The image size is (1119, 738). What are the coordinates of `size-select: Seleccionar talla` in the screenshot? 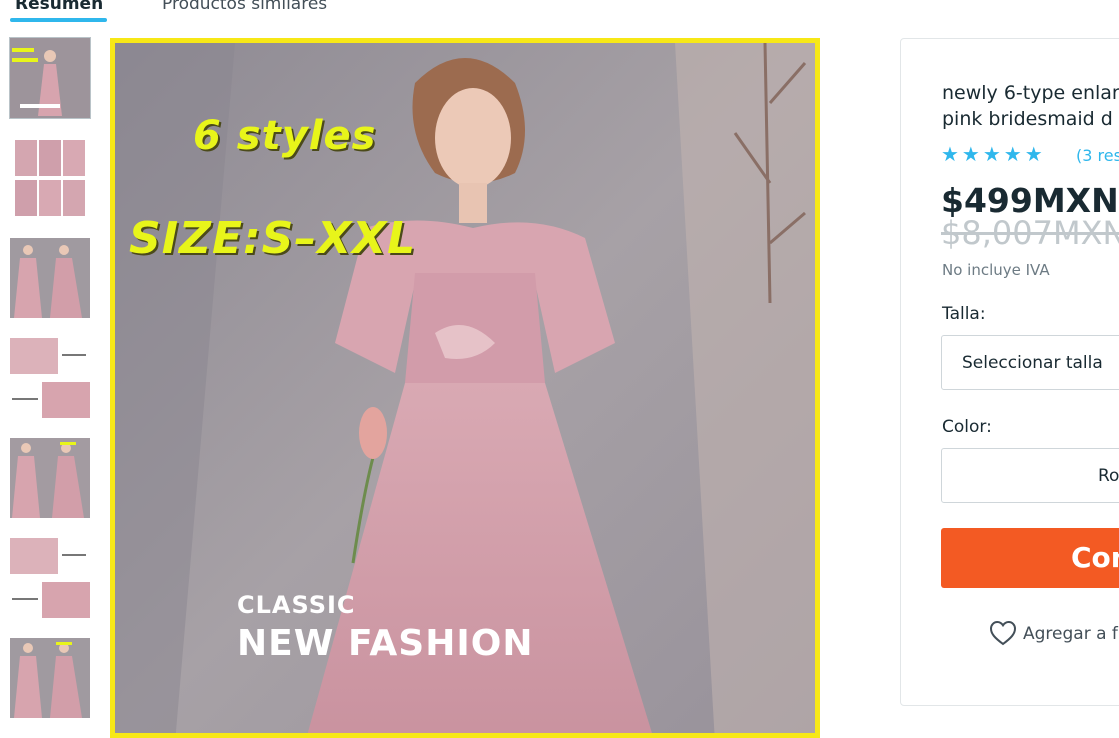 It's located at (1030, 362).